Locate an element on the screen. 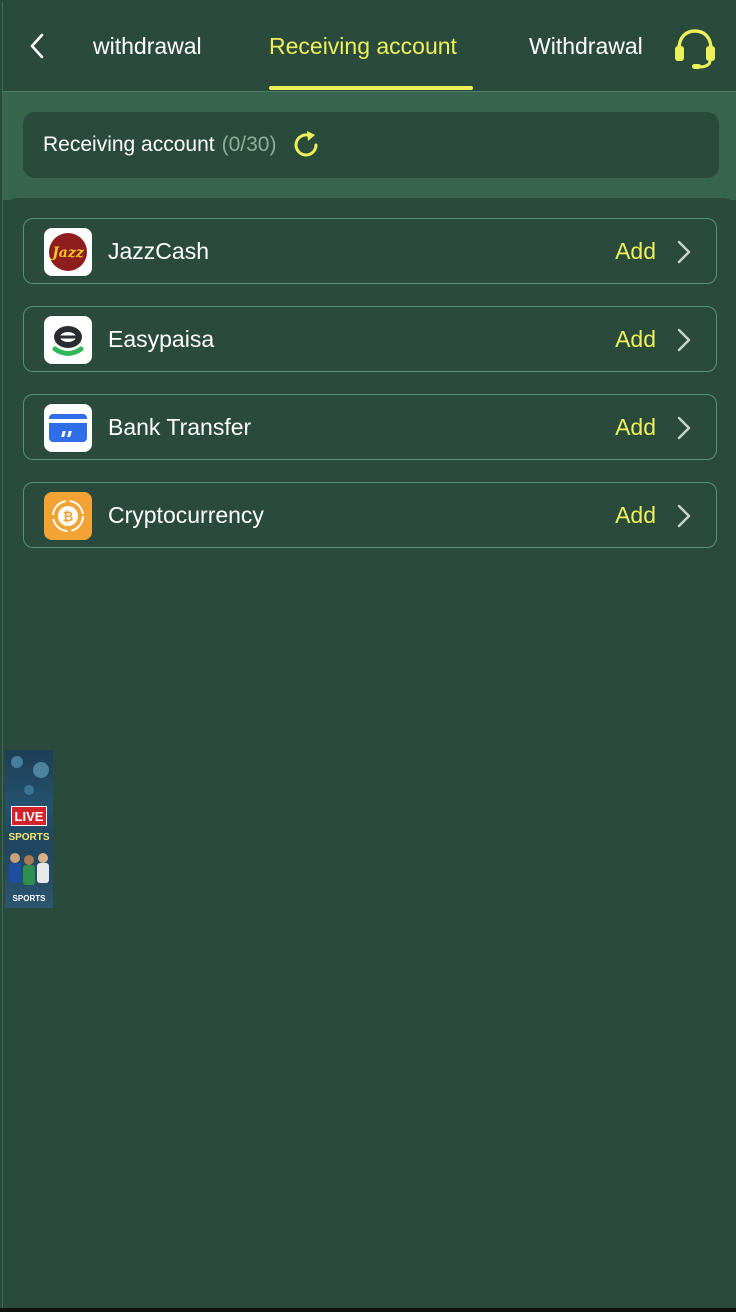  method-name: Bank Transfer is located at coordinates (180, 427).